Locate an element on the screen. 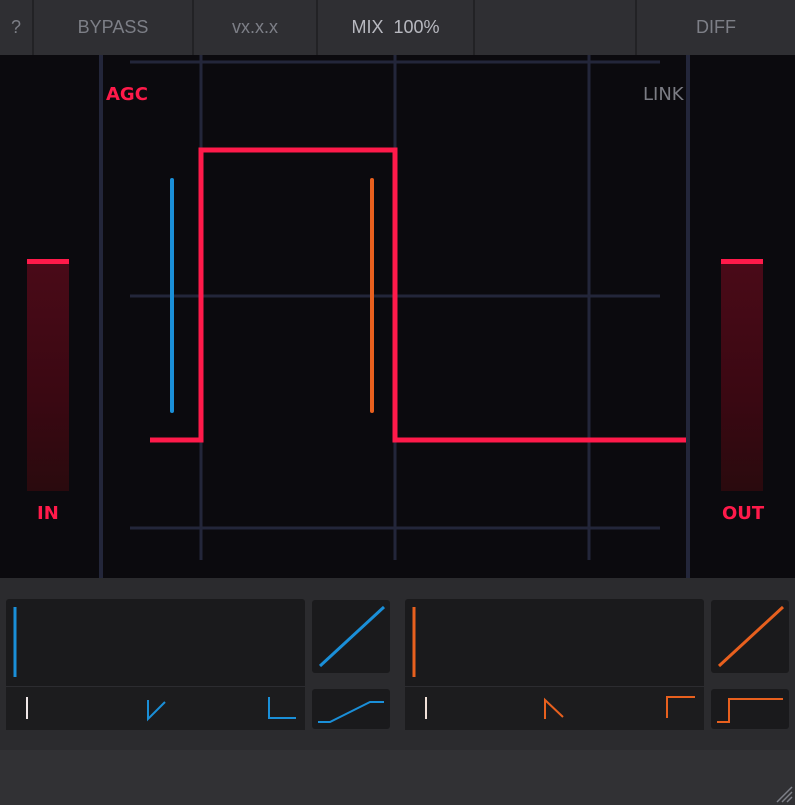  input-meter-peak is located at coordinates (48, 261).